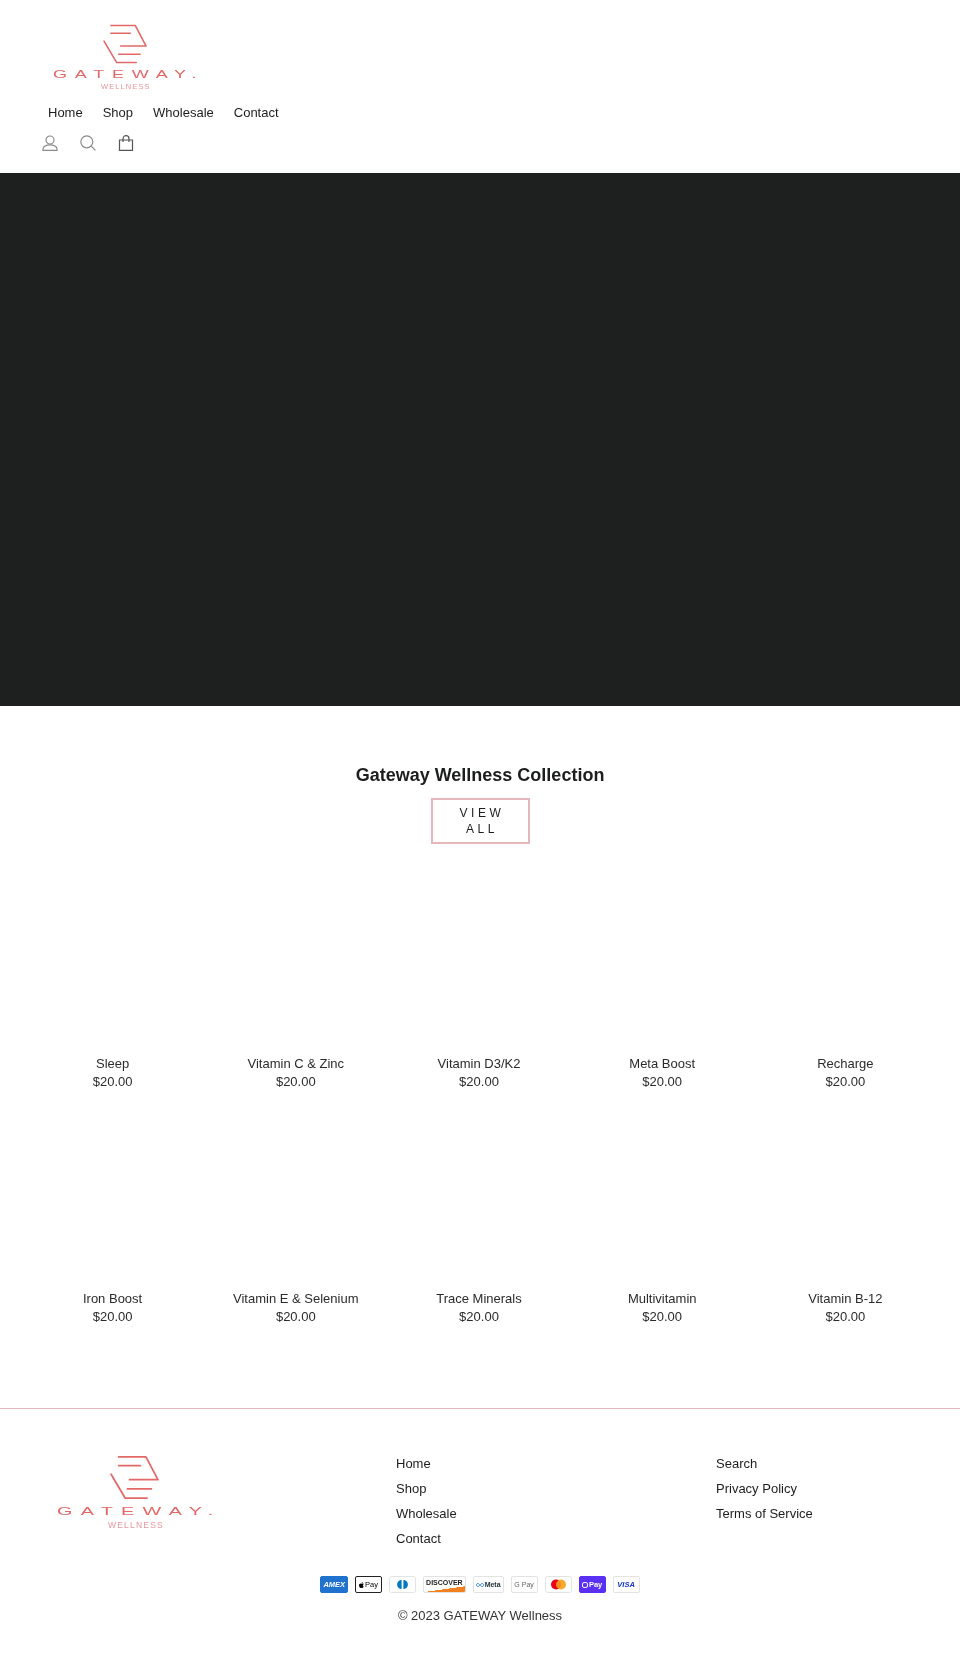 This screenshot has height=1674, width=960. I want to click on footer-link: Contact, so click(418, 1538).